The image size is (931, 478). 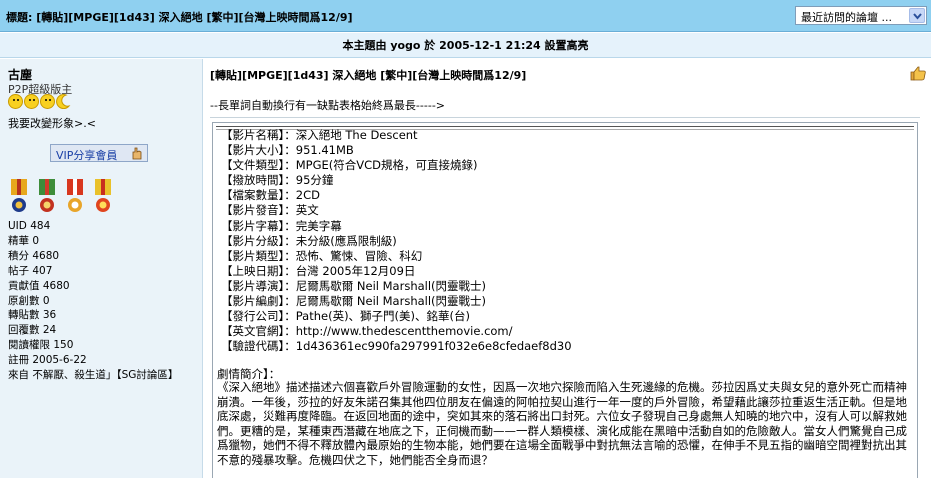 What do you see at coordinates (565, 126) in the screenshot?
I see `quote-box-top-rule` at bounding box center [565, 126].